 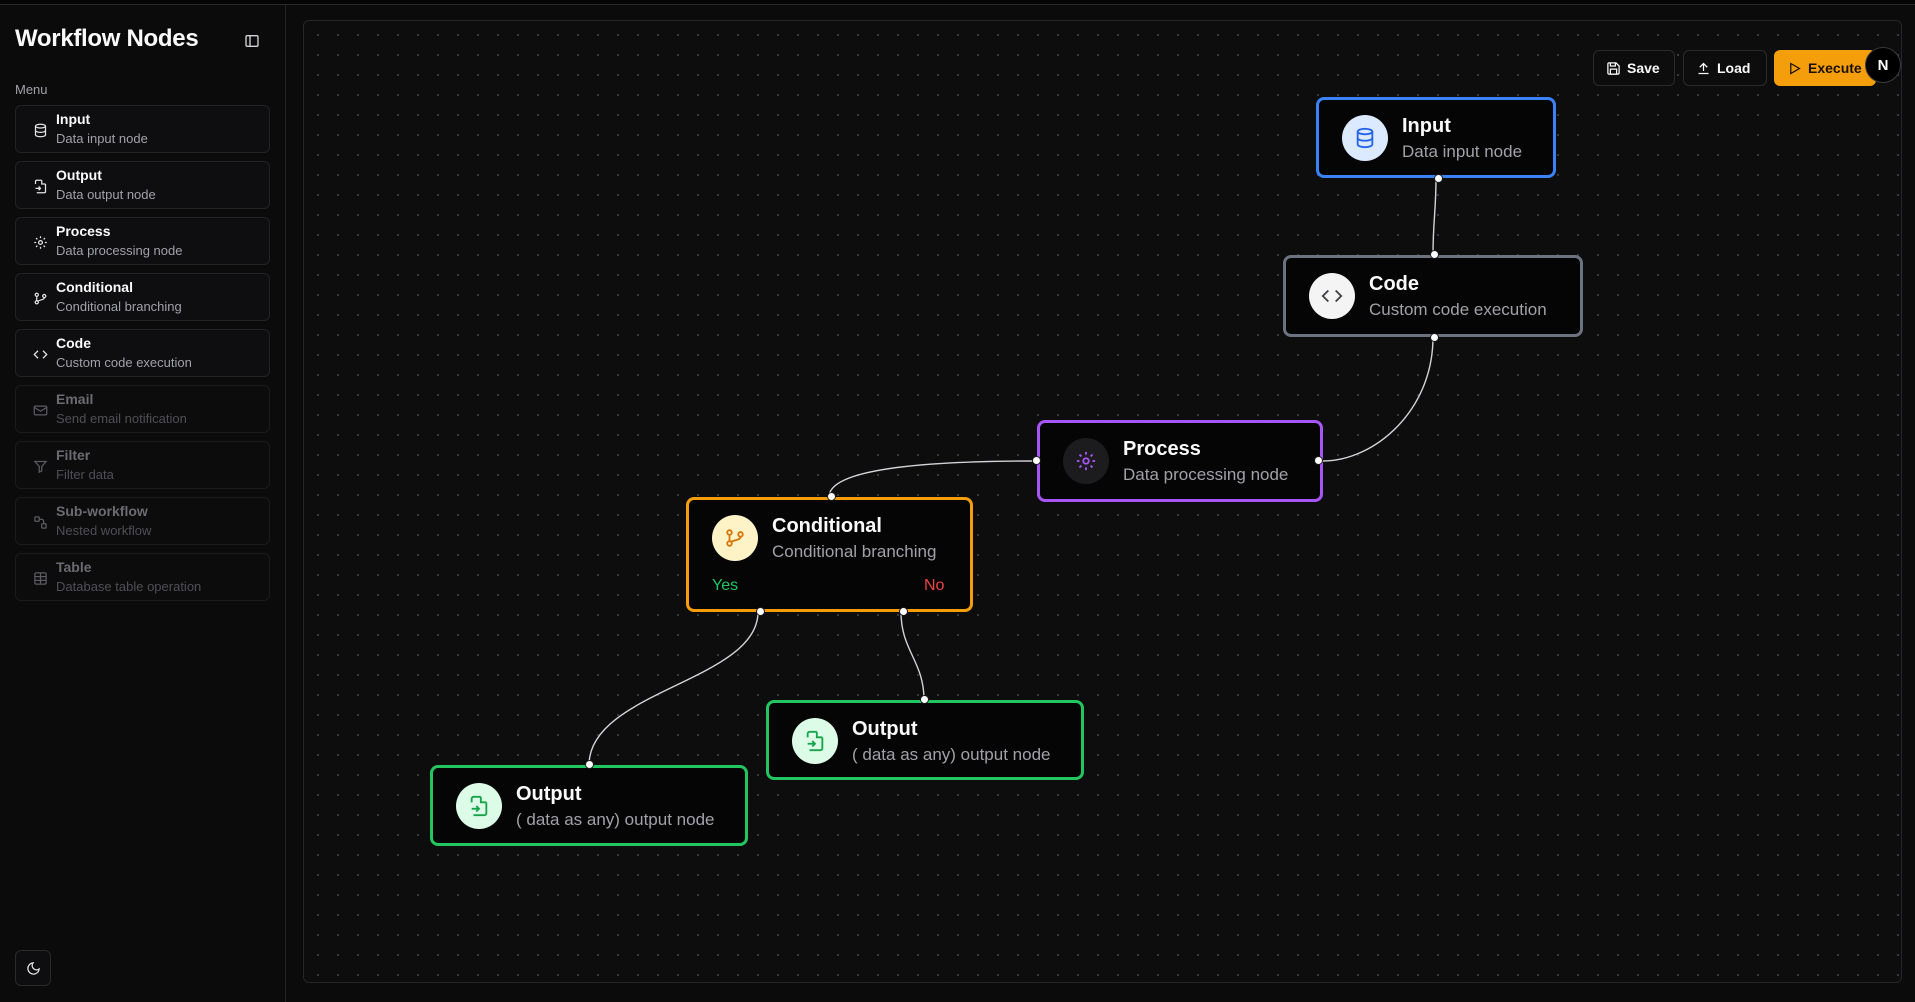 I want to click on node-output-no: Output ( data as any) output node, so click(x=925, y=737).